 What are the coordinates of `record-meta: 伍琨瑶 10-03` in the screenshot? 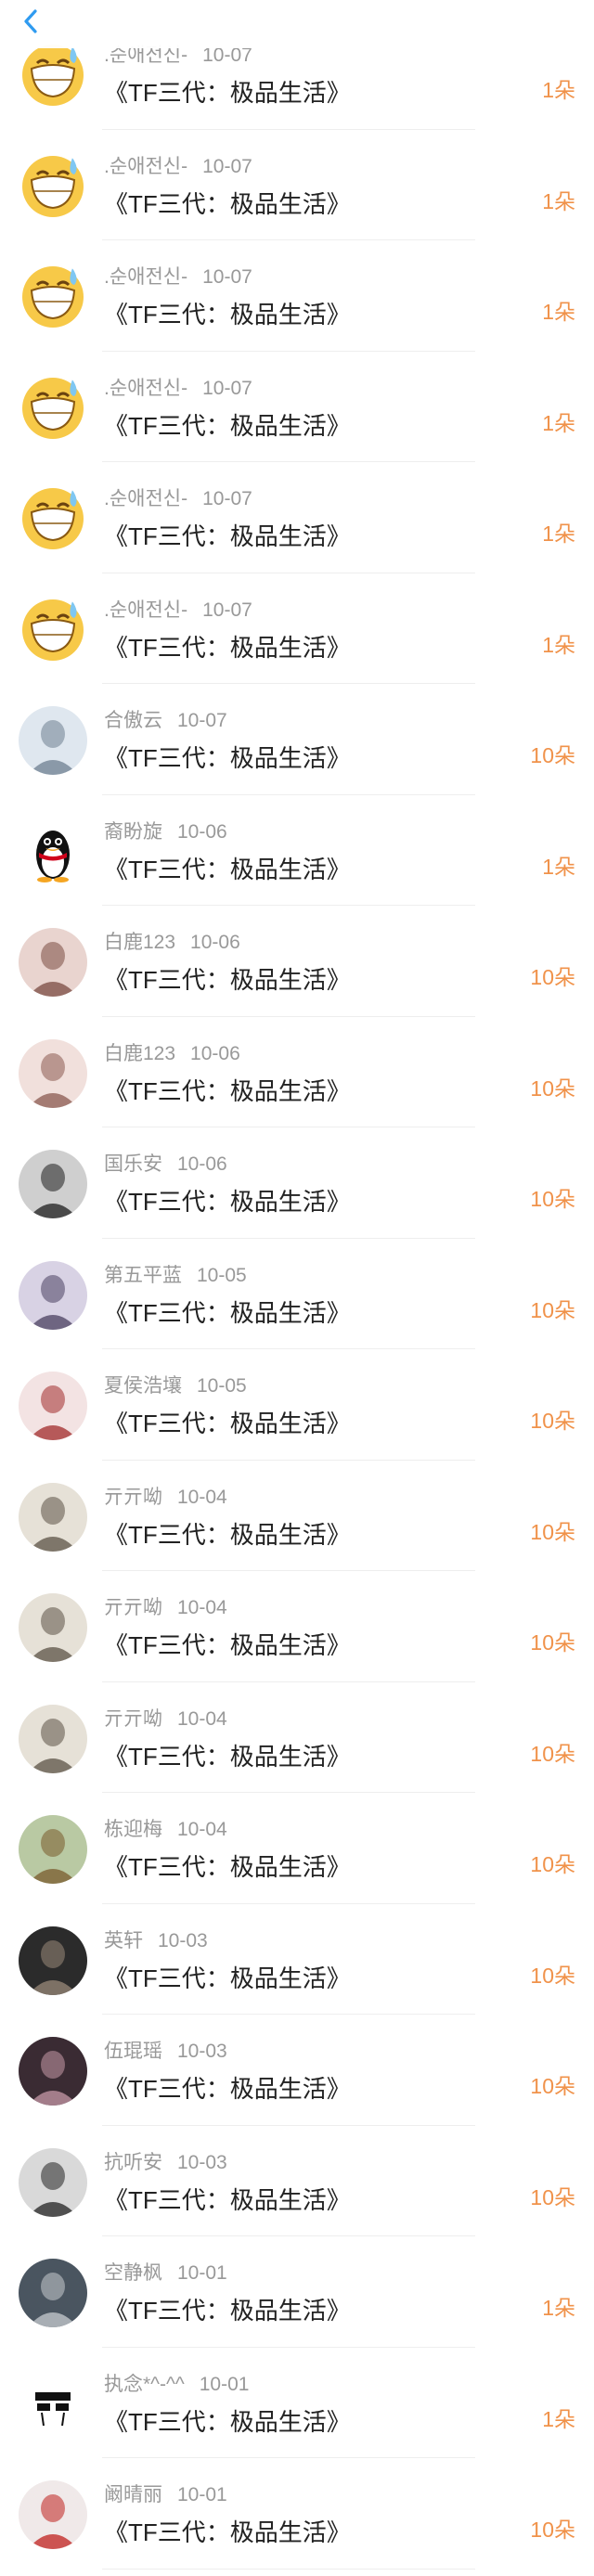 It's located at (165, 2050).